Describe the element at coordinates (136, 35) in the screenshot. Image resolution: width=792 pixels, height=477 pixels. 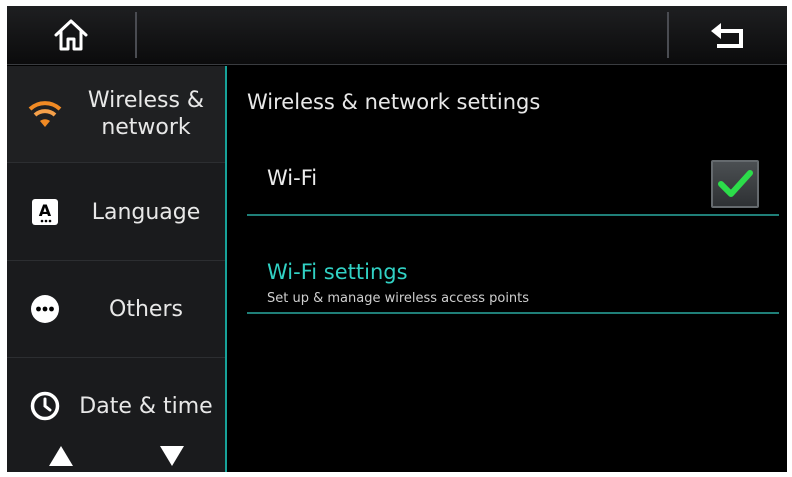
I see `top-bar-divider` at that location.